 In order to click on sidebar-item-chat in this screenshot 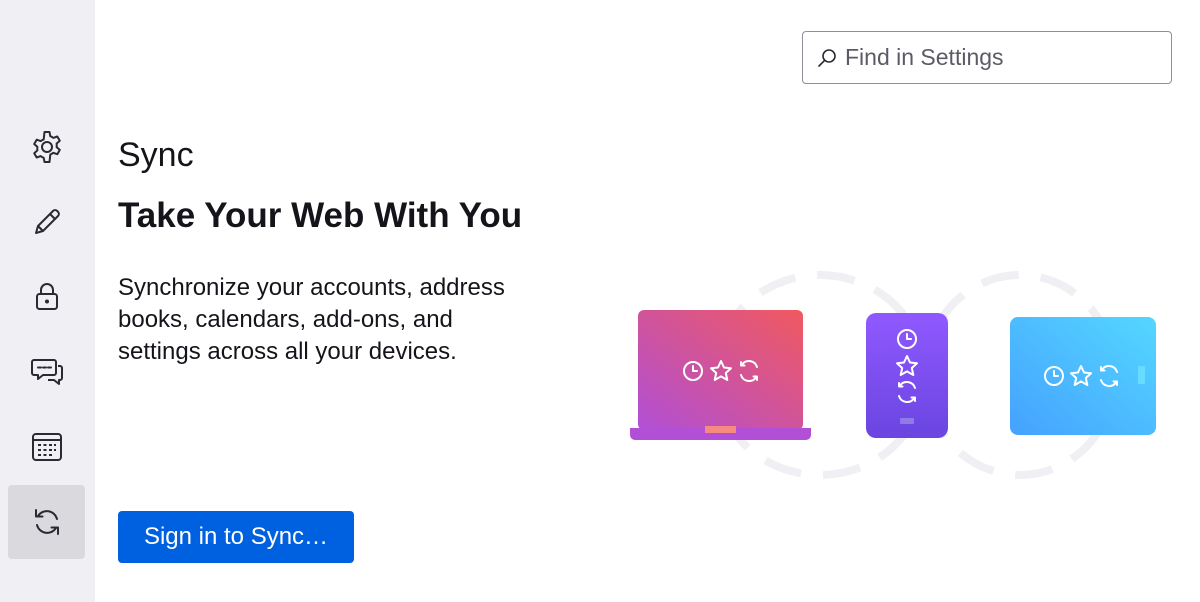, I will do `click(46, 371)`.